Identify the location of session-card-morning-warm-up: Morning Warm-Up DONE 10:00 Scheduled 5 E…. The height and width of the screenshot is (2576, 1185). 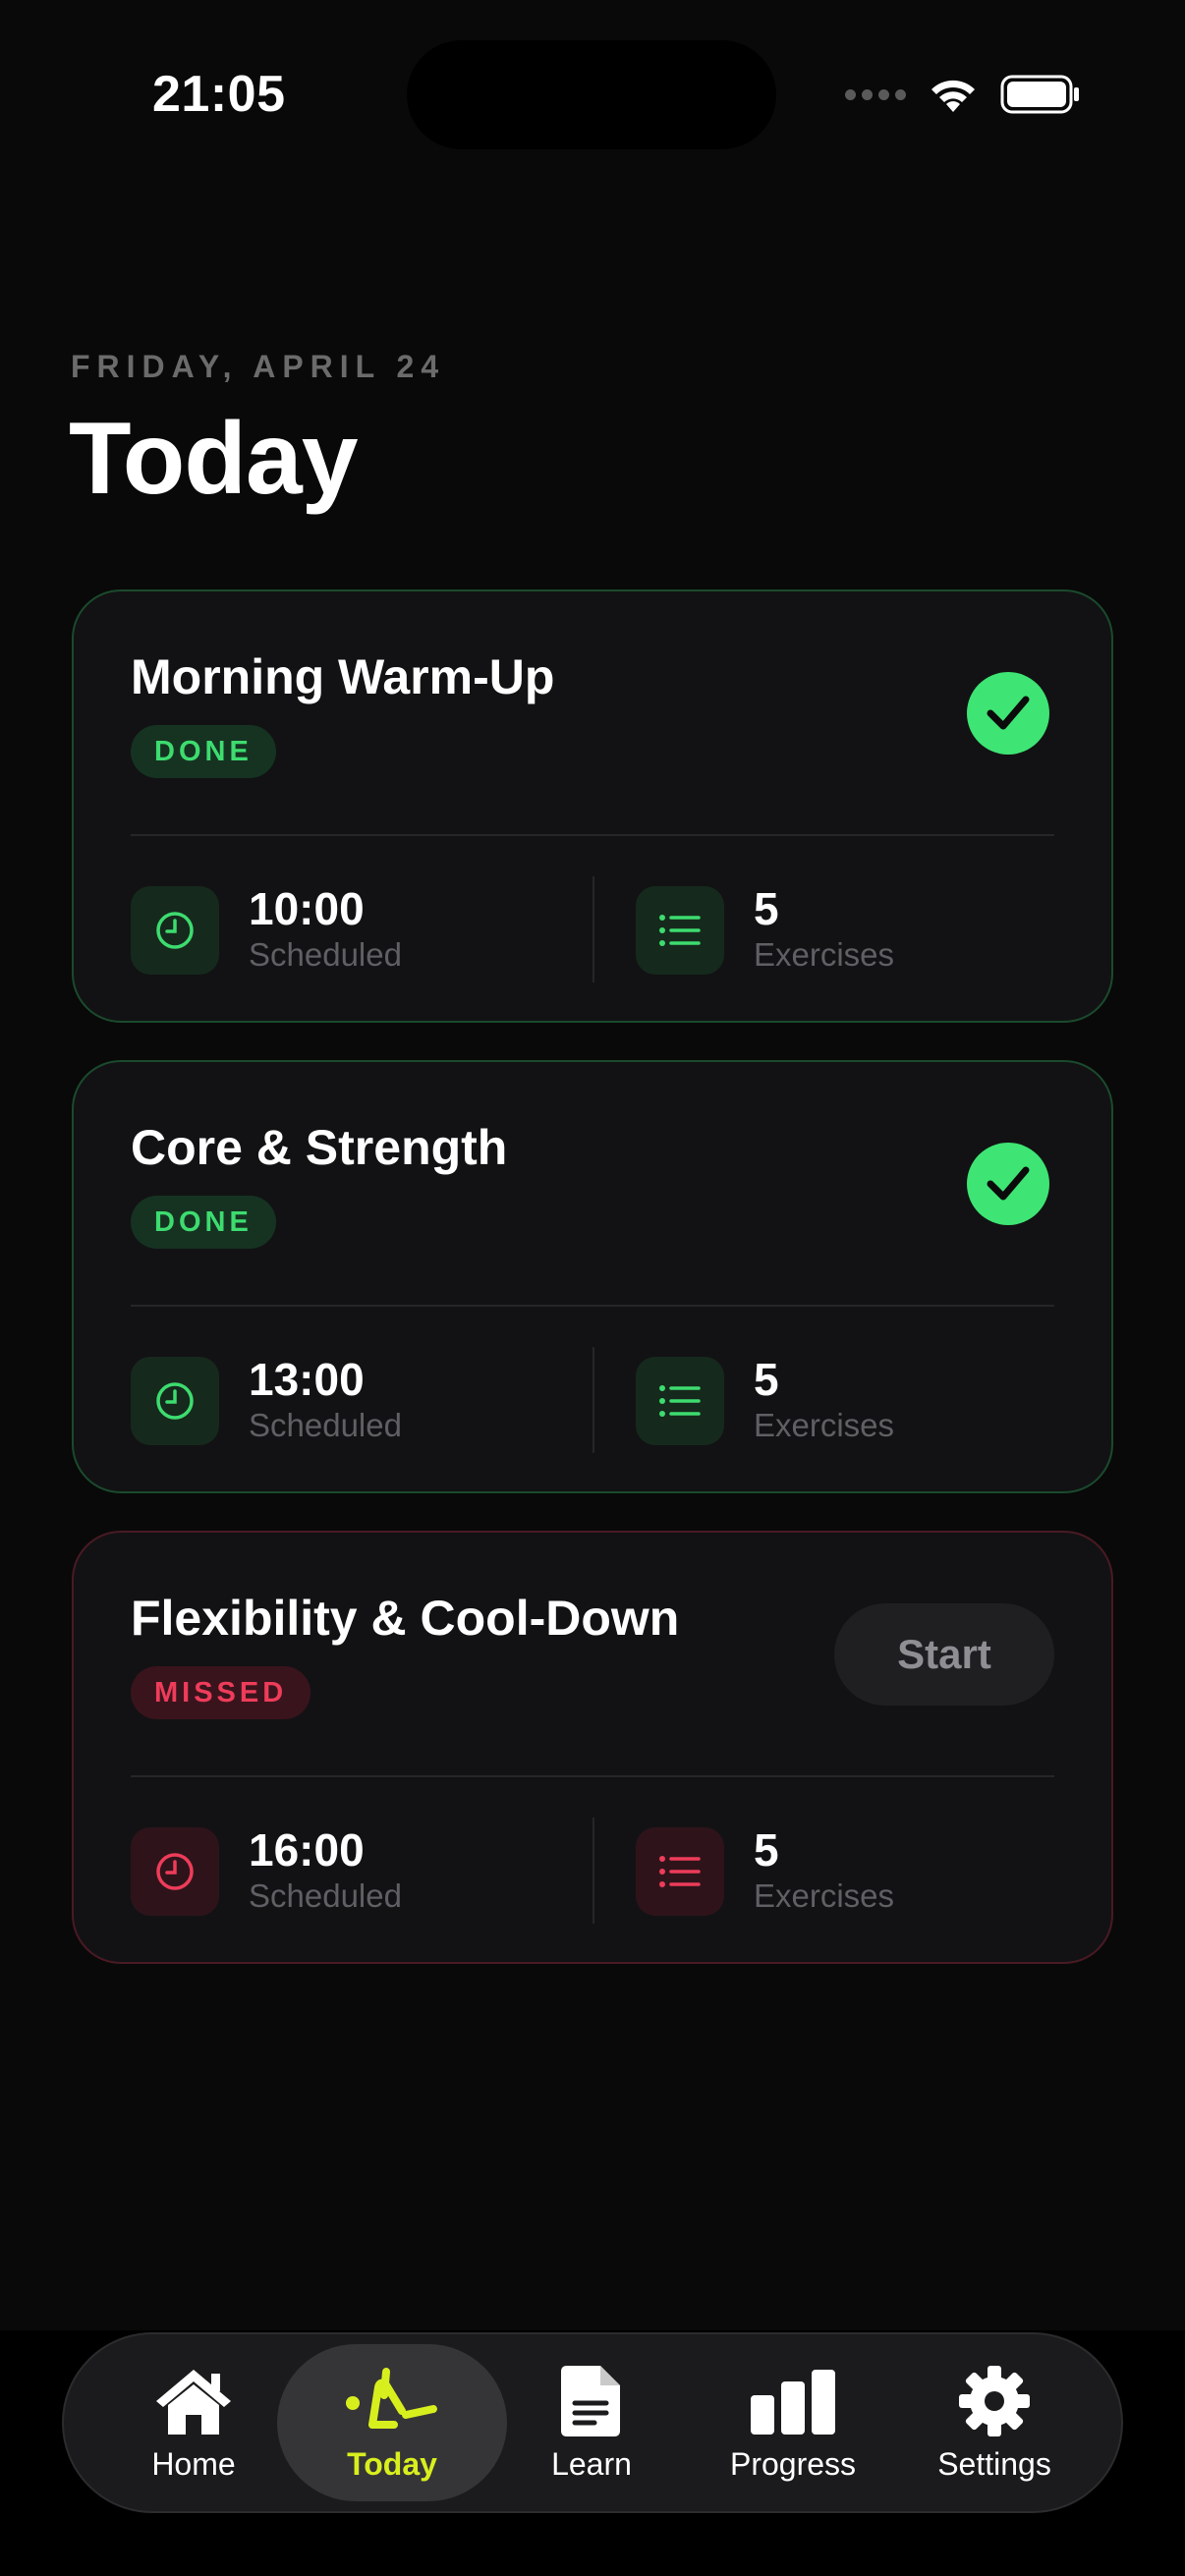
(592, 806).